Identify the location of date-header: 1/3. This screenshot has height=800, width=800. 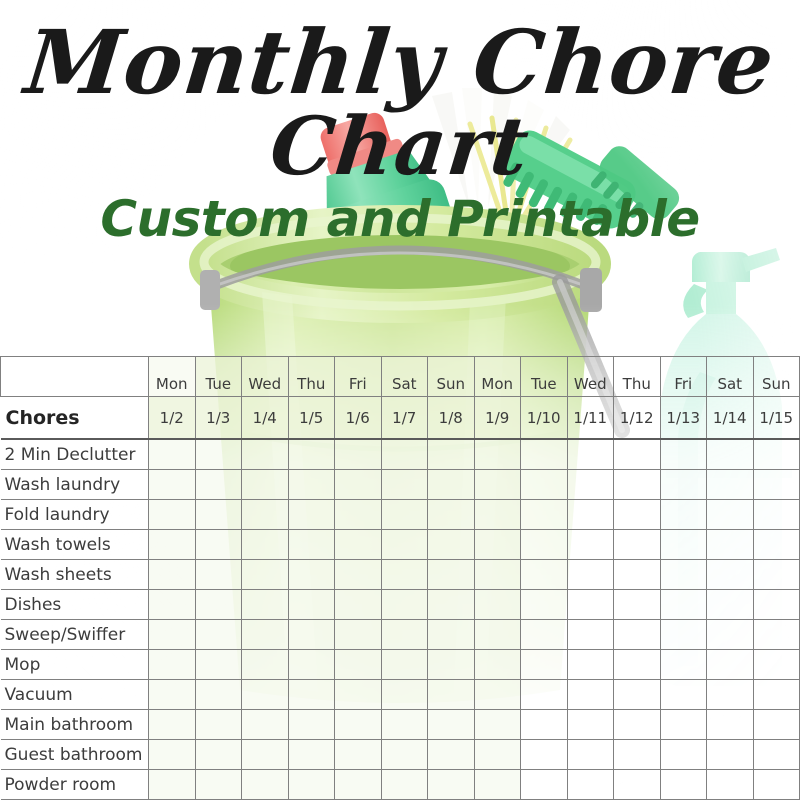
(218, 418).